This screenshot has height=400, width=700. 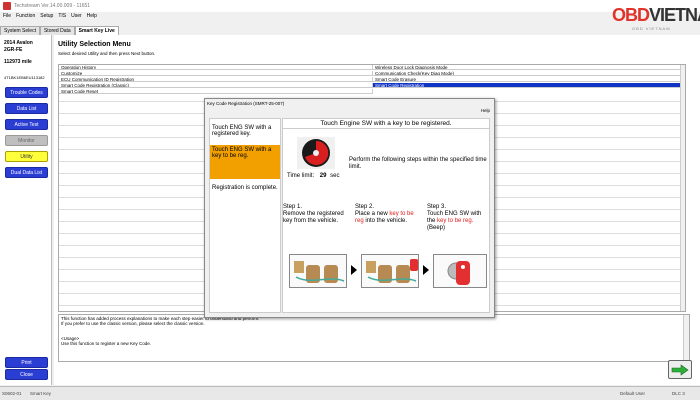 I want to click on status-bar: S0602-01 Smart Key Default User DLC 3, so click(x=350, y=393).